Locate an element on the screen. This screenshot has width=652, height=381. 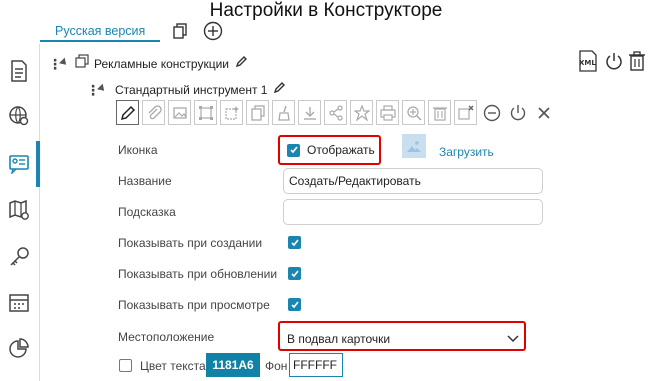
add-circle-icon is located at coordinates (213, 31).